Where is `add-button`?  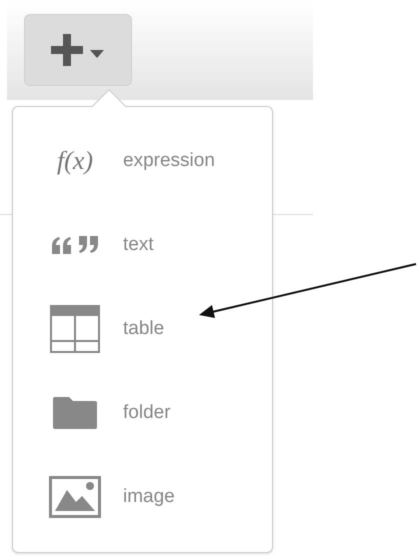
add-button is located at coordinates (78, 50).